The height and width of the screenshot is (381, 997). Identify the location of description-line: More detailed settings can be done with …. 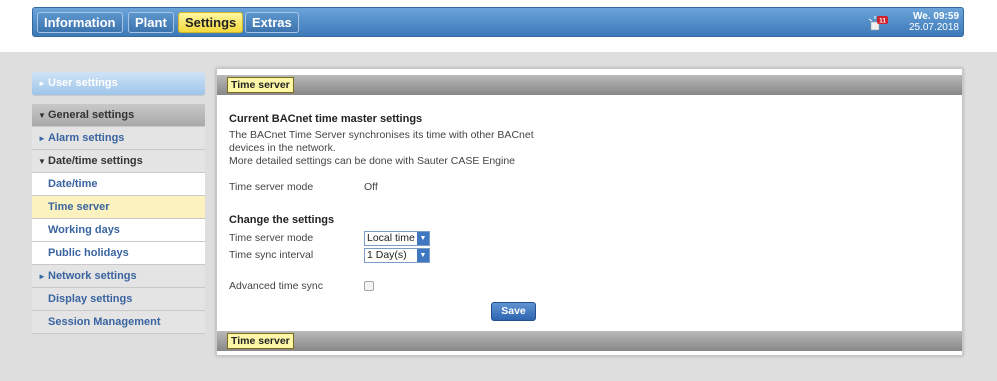
(372, 161).